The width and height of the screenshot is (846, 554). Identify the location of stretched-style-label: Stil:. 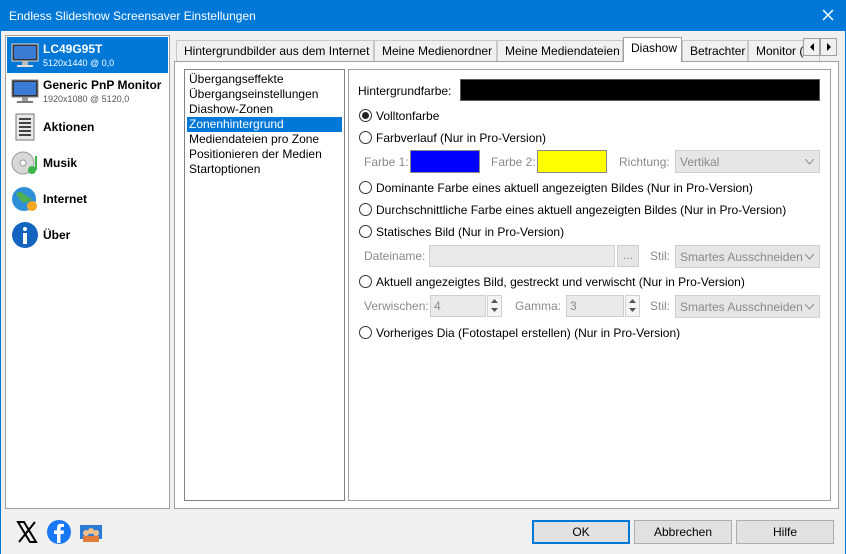
(660, 306).